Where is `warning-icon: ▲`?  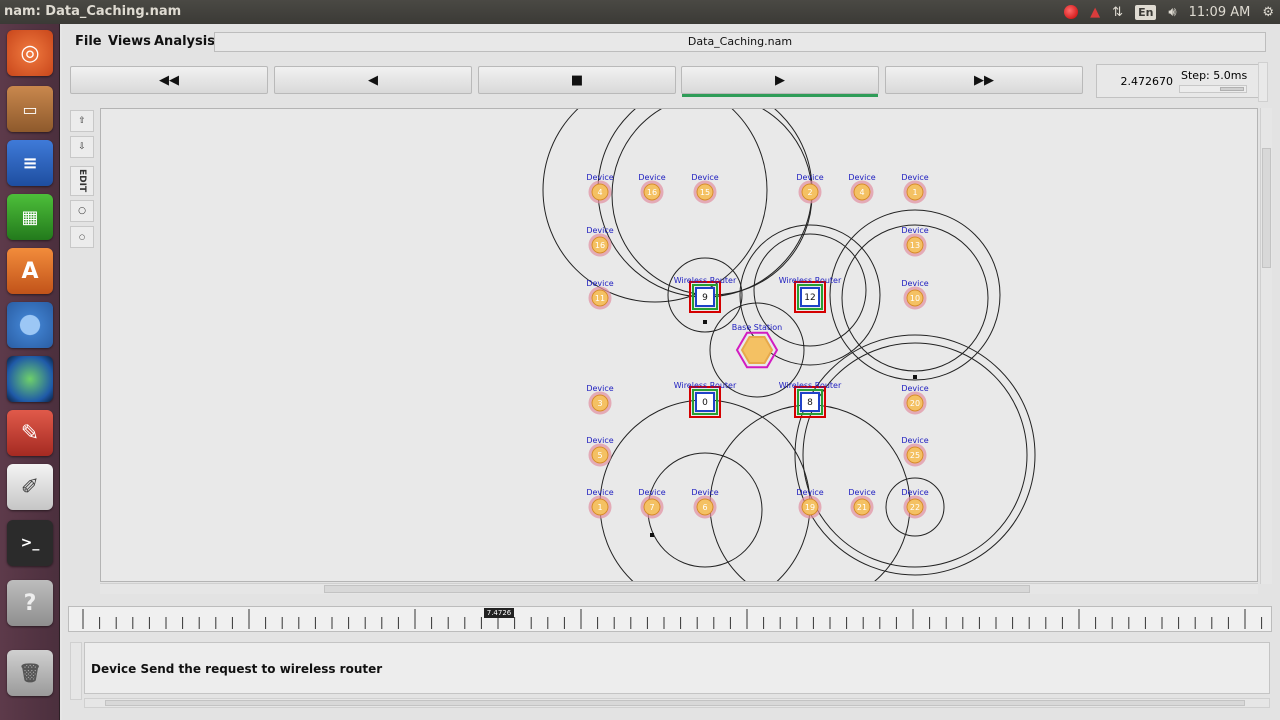
warning-icon: ▲ is located at coordinates (1095, 12).